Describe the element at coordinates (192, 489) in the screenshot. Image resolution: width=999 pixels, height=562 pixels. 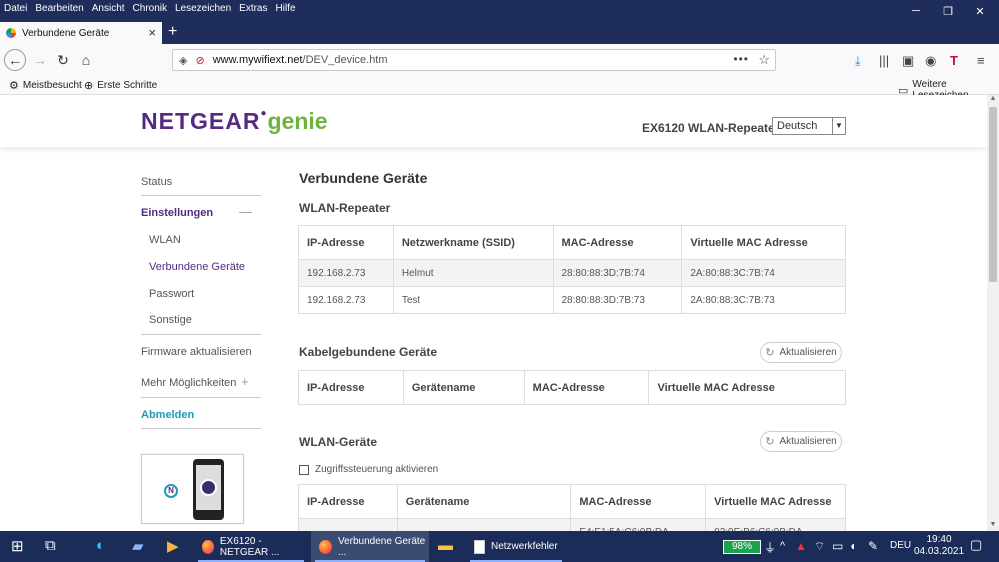
I see `genie-app-promo: N` at that location.